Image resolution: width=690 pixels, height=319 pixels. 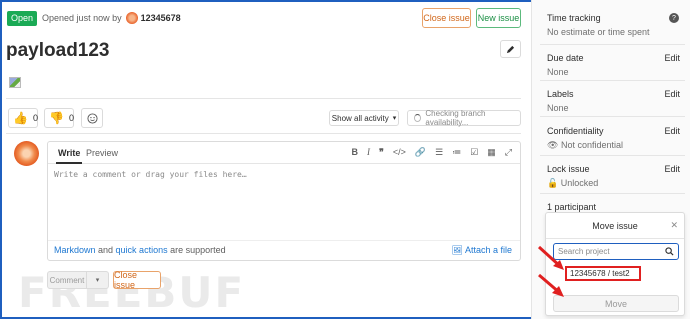 What do you see at coordinates (616, 207) in the screenshot?
I see `participants-section: 1 participant` at bounding box center [616, 207].